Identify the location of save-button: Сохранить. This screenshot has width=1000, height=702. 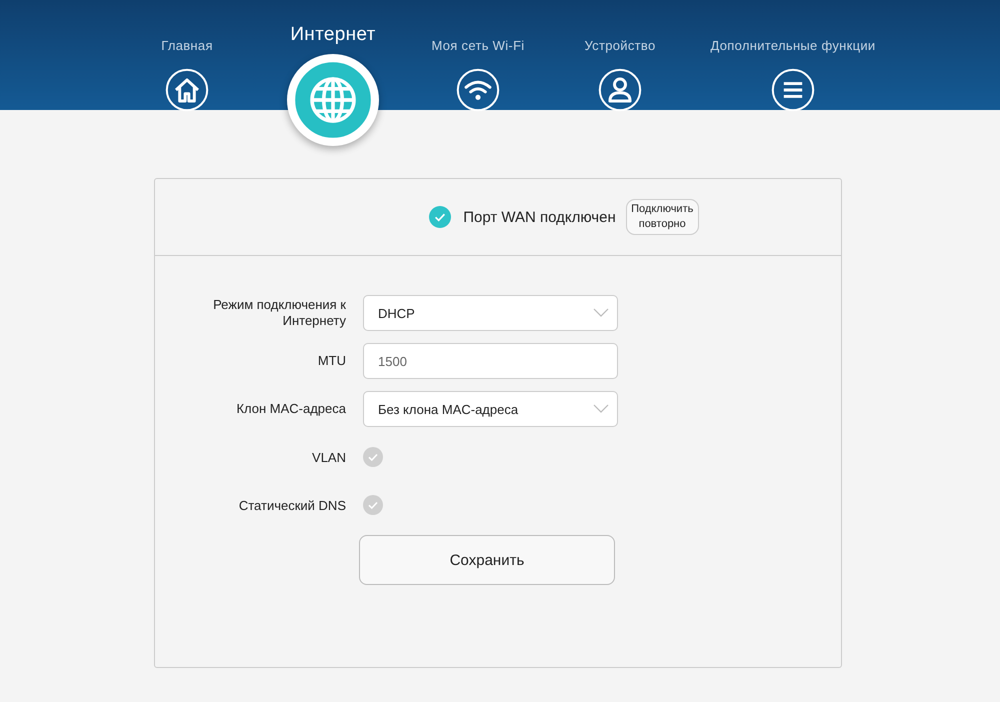
(487, 560).